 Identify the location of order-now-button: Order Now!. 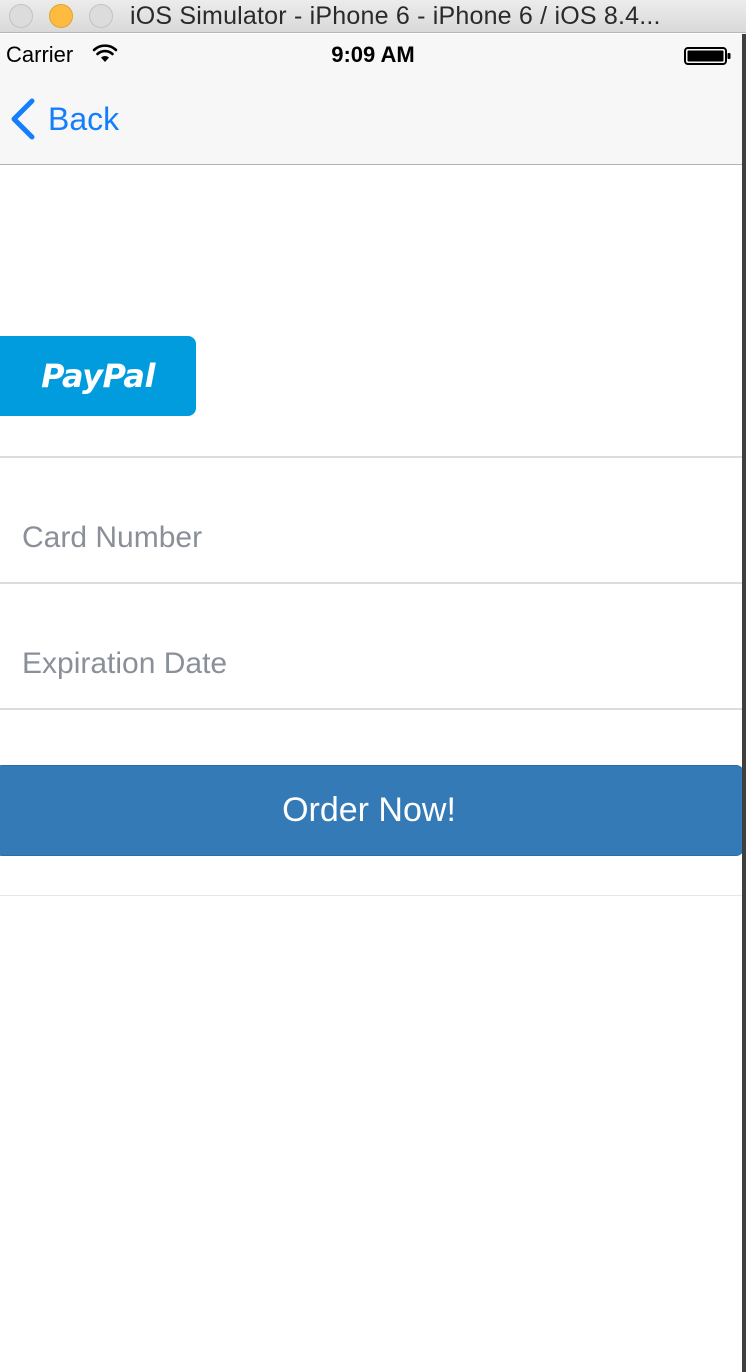
(372, 810).